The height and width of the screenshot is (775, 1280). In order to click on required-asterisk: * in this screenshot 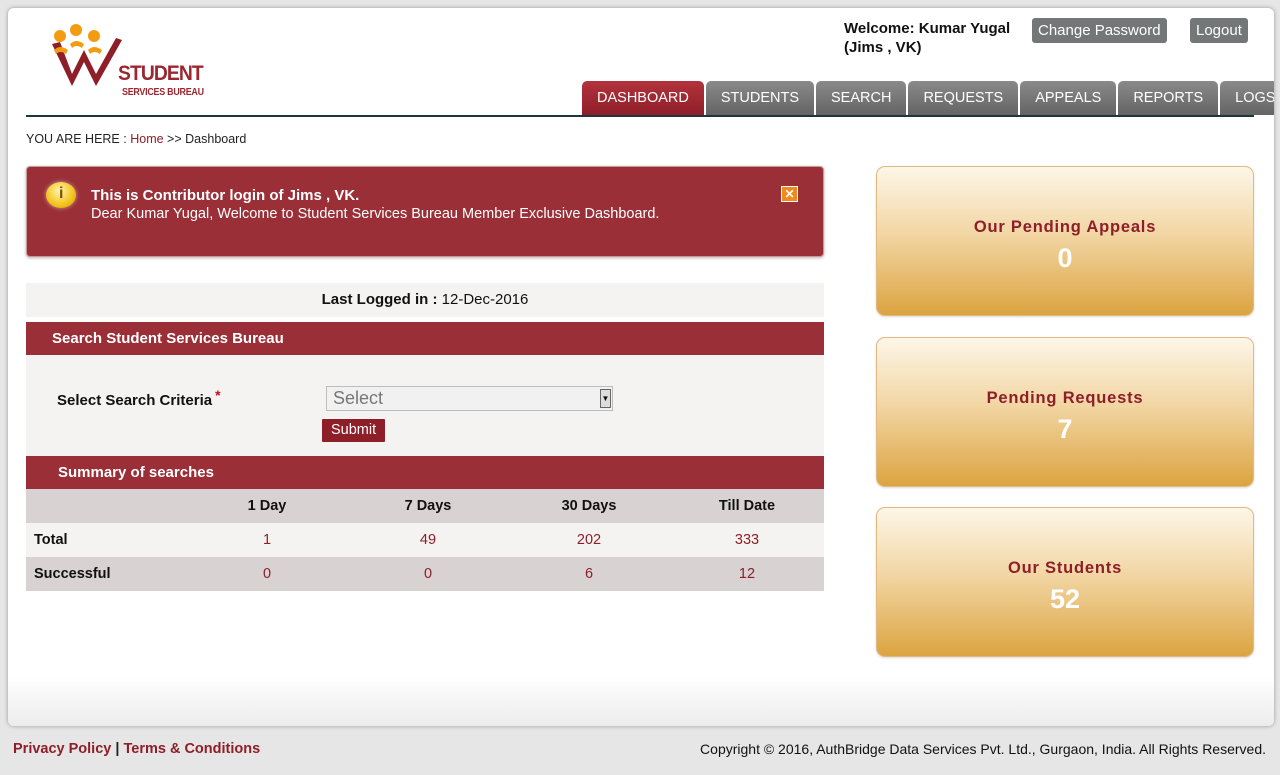, I will do `click(218, 395)`.